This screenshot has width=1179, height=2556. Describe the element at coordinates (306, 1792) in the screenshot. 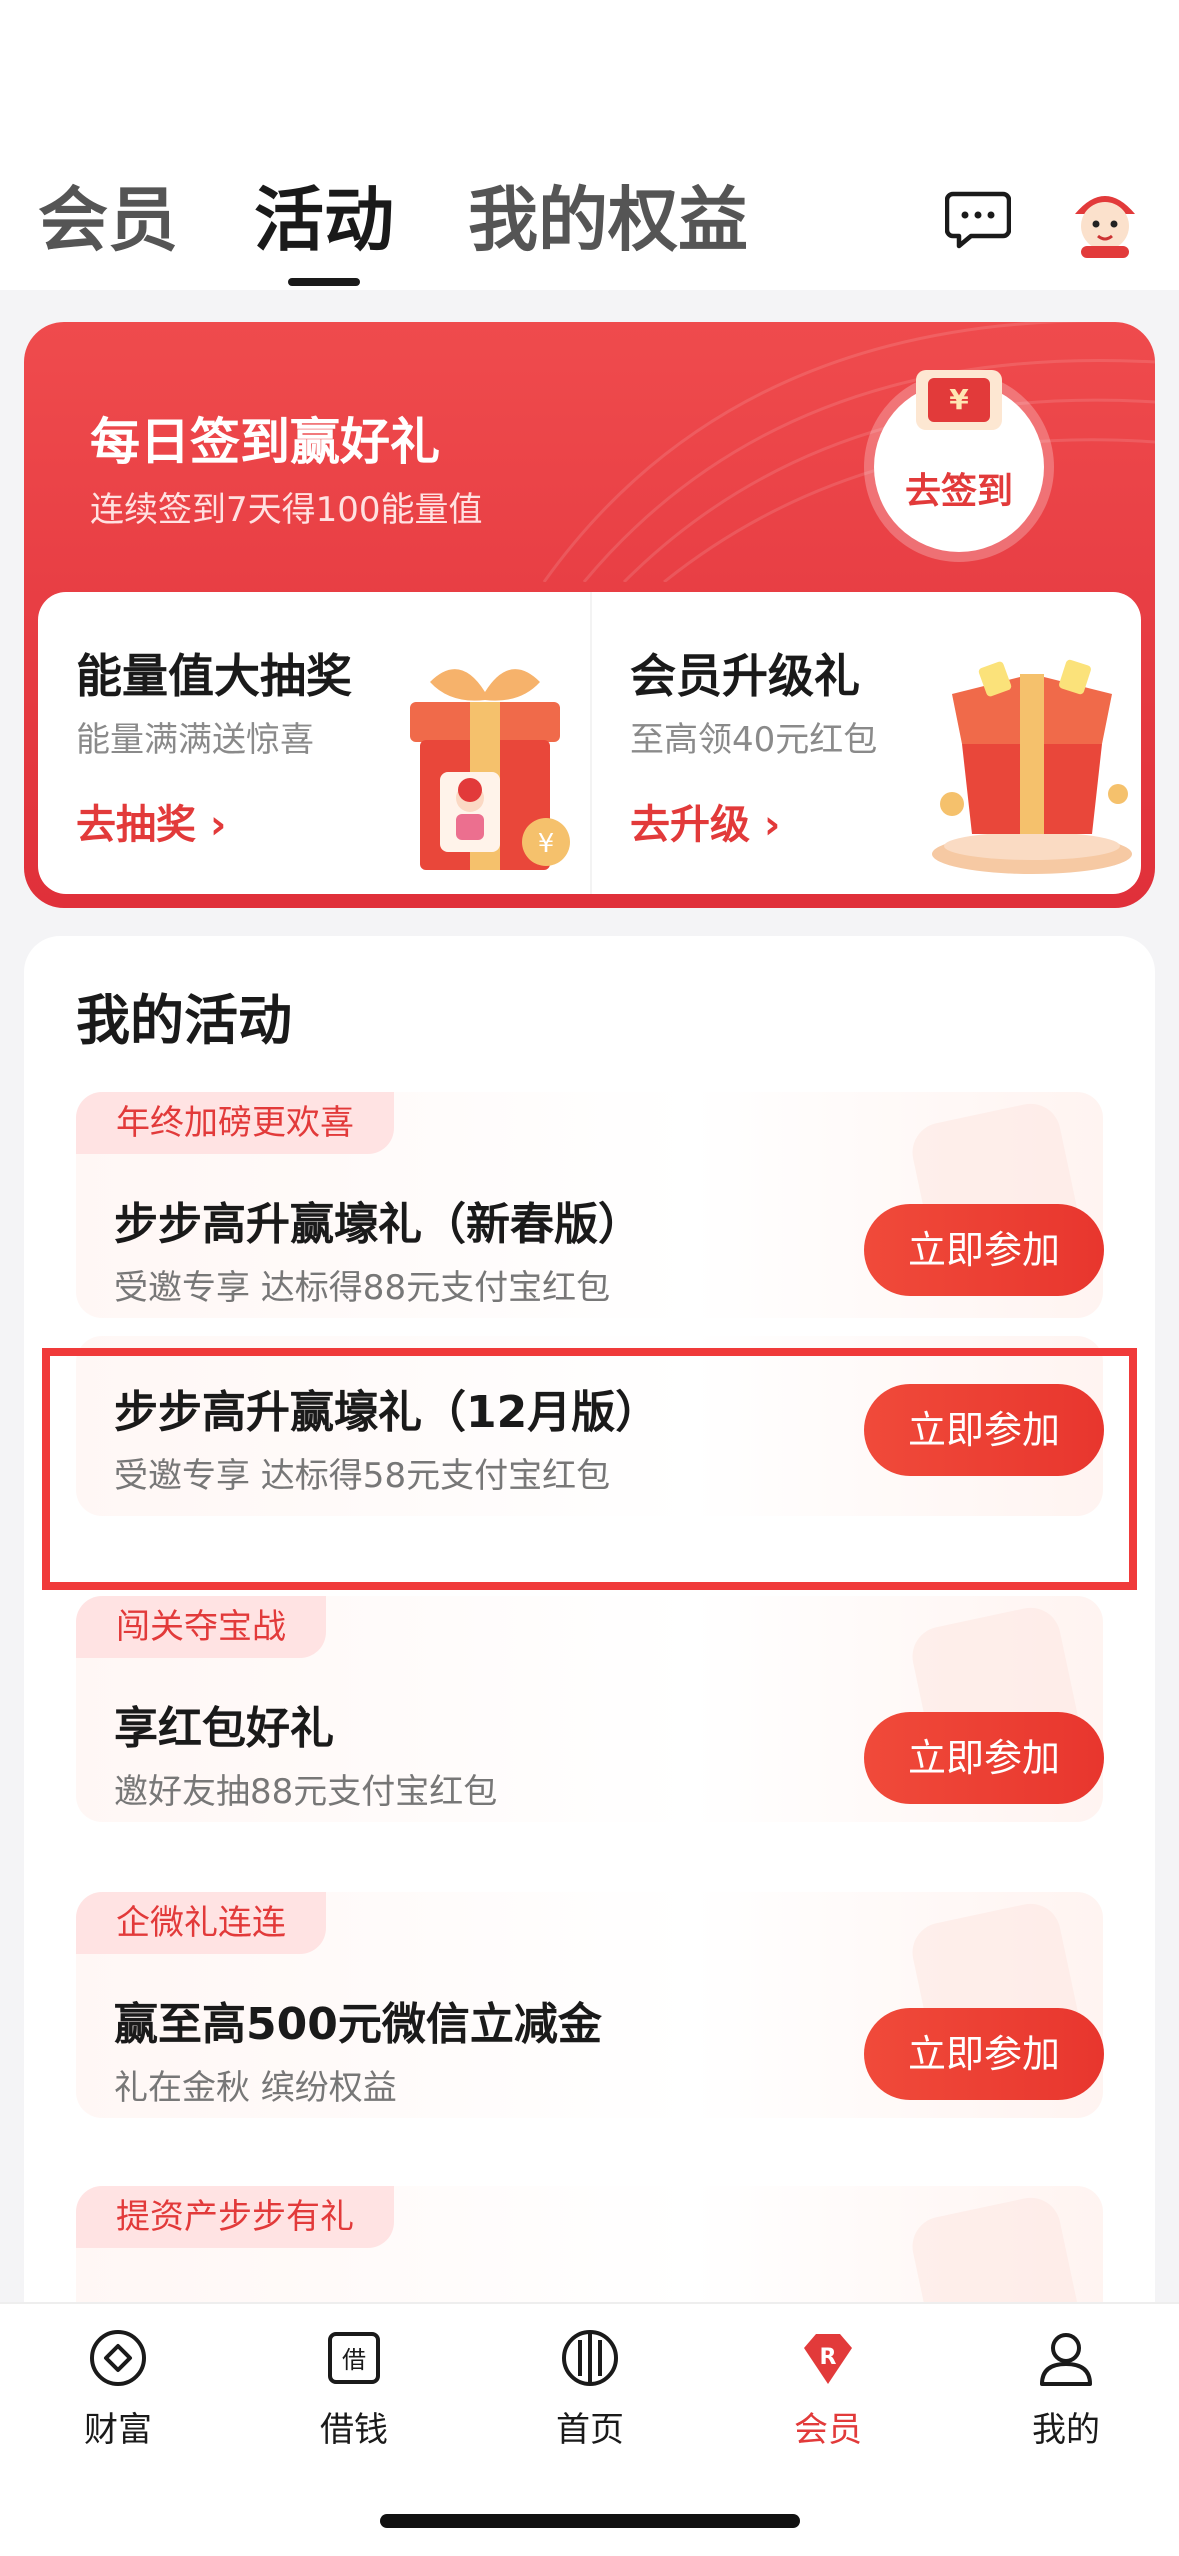

I see `activity-subtitle: 邀好友抽88元支付宝红包` at that location.